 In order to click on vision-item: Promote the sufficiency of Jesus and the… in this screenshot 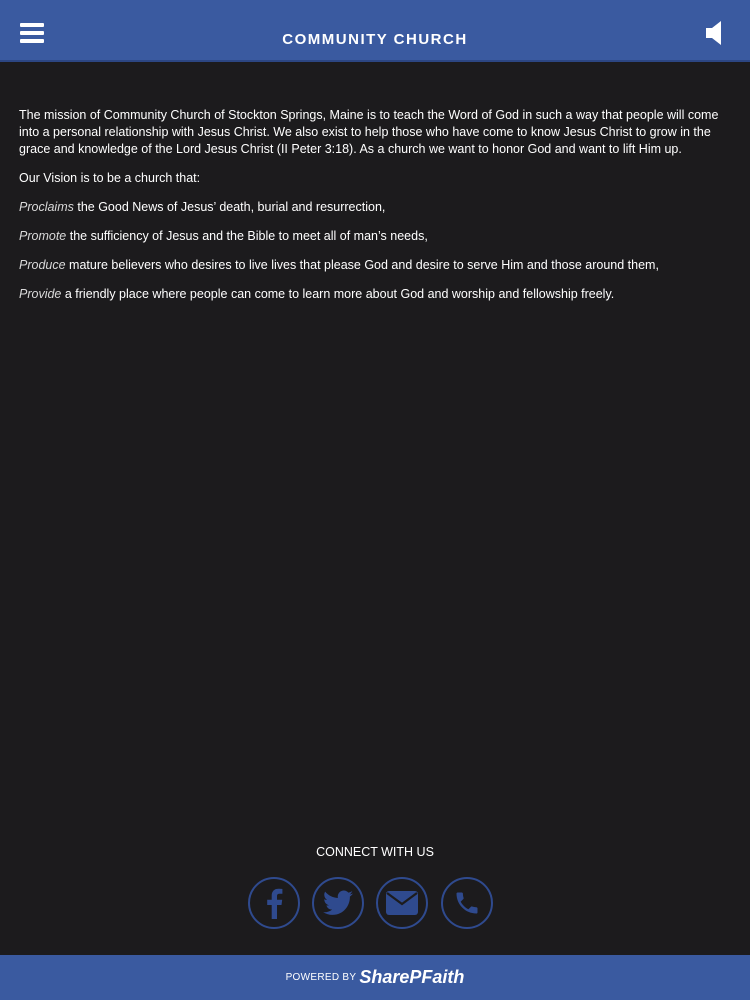, I will do `click(377, 236)`.